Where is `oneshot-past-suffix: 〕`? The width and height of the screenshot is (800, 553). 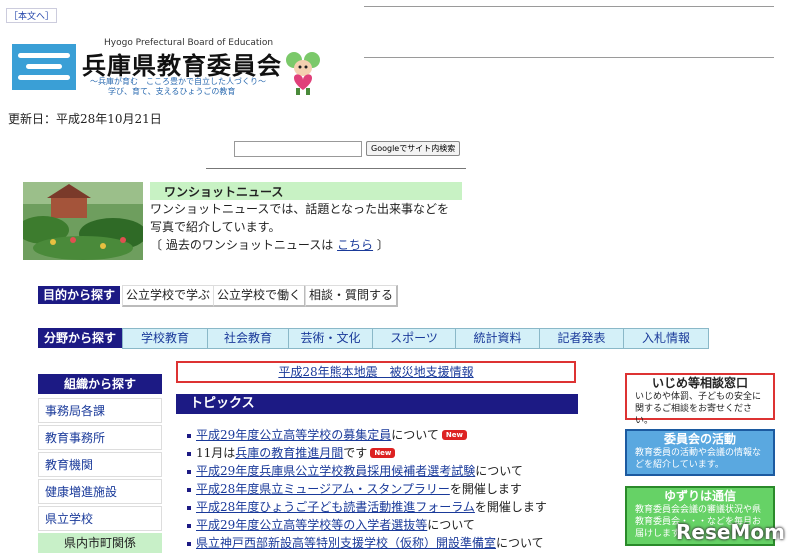
oneshot-past-suffix: 〕 is located at coordinates (382, 245).